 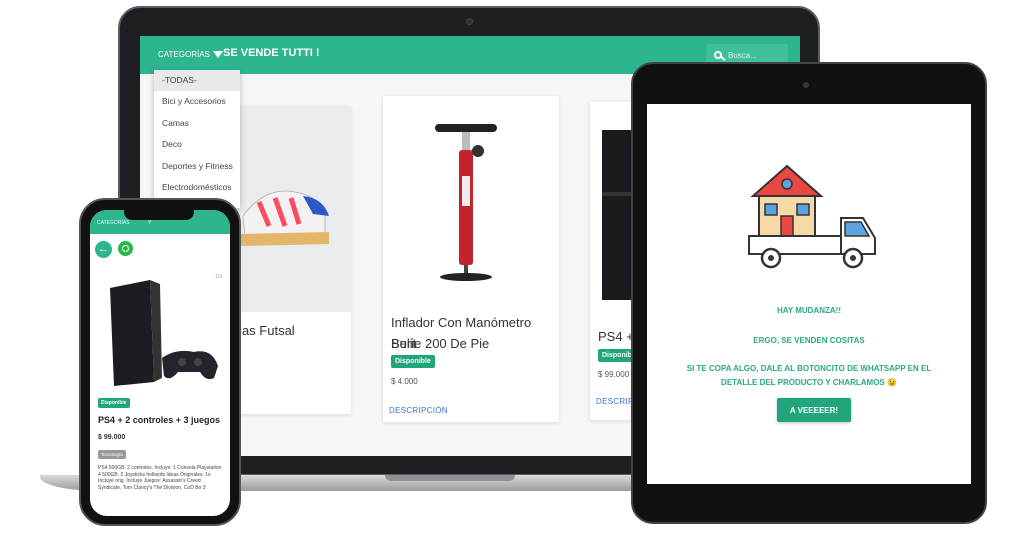 What do you see at coordinates (806, 85) in the screenshot?
I see `tablet-camera` at bounding box center [806, 85].